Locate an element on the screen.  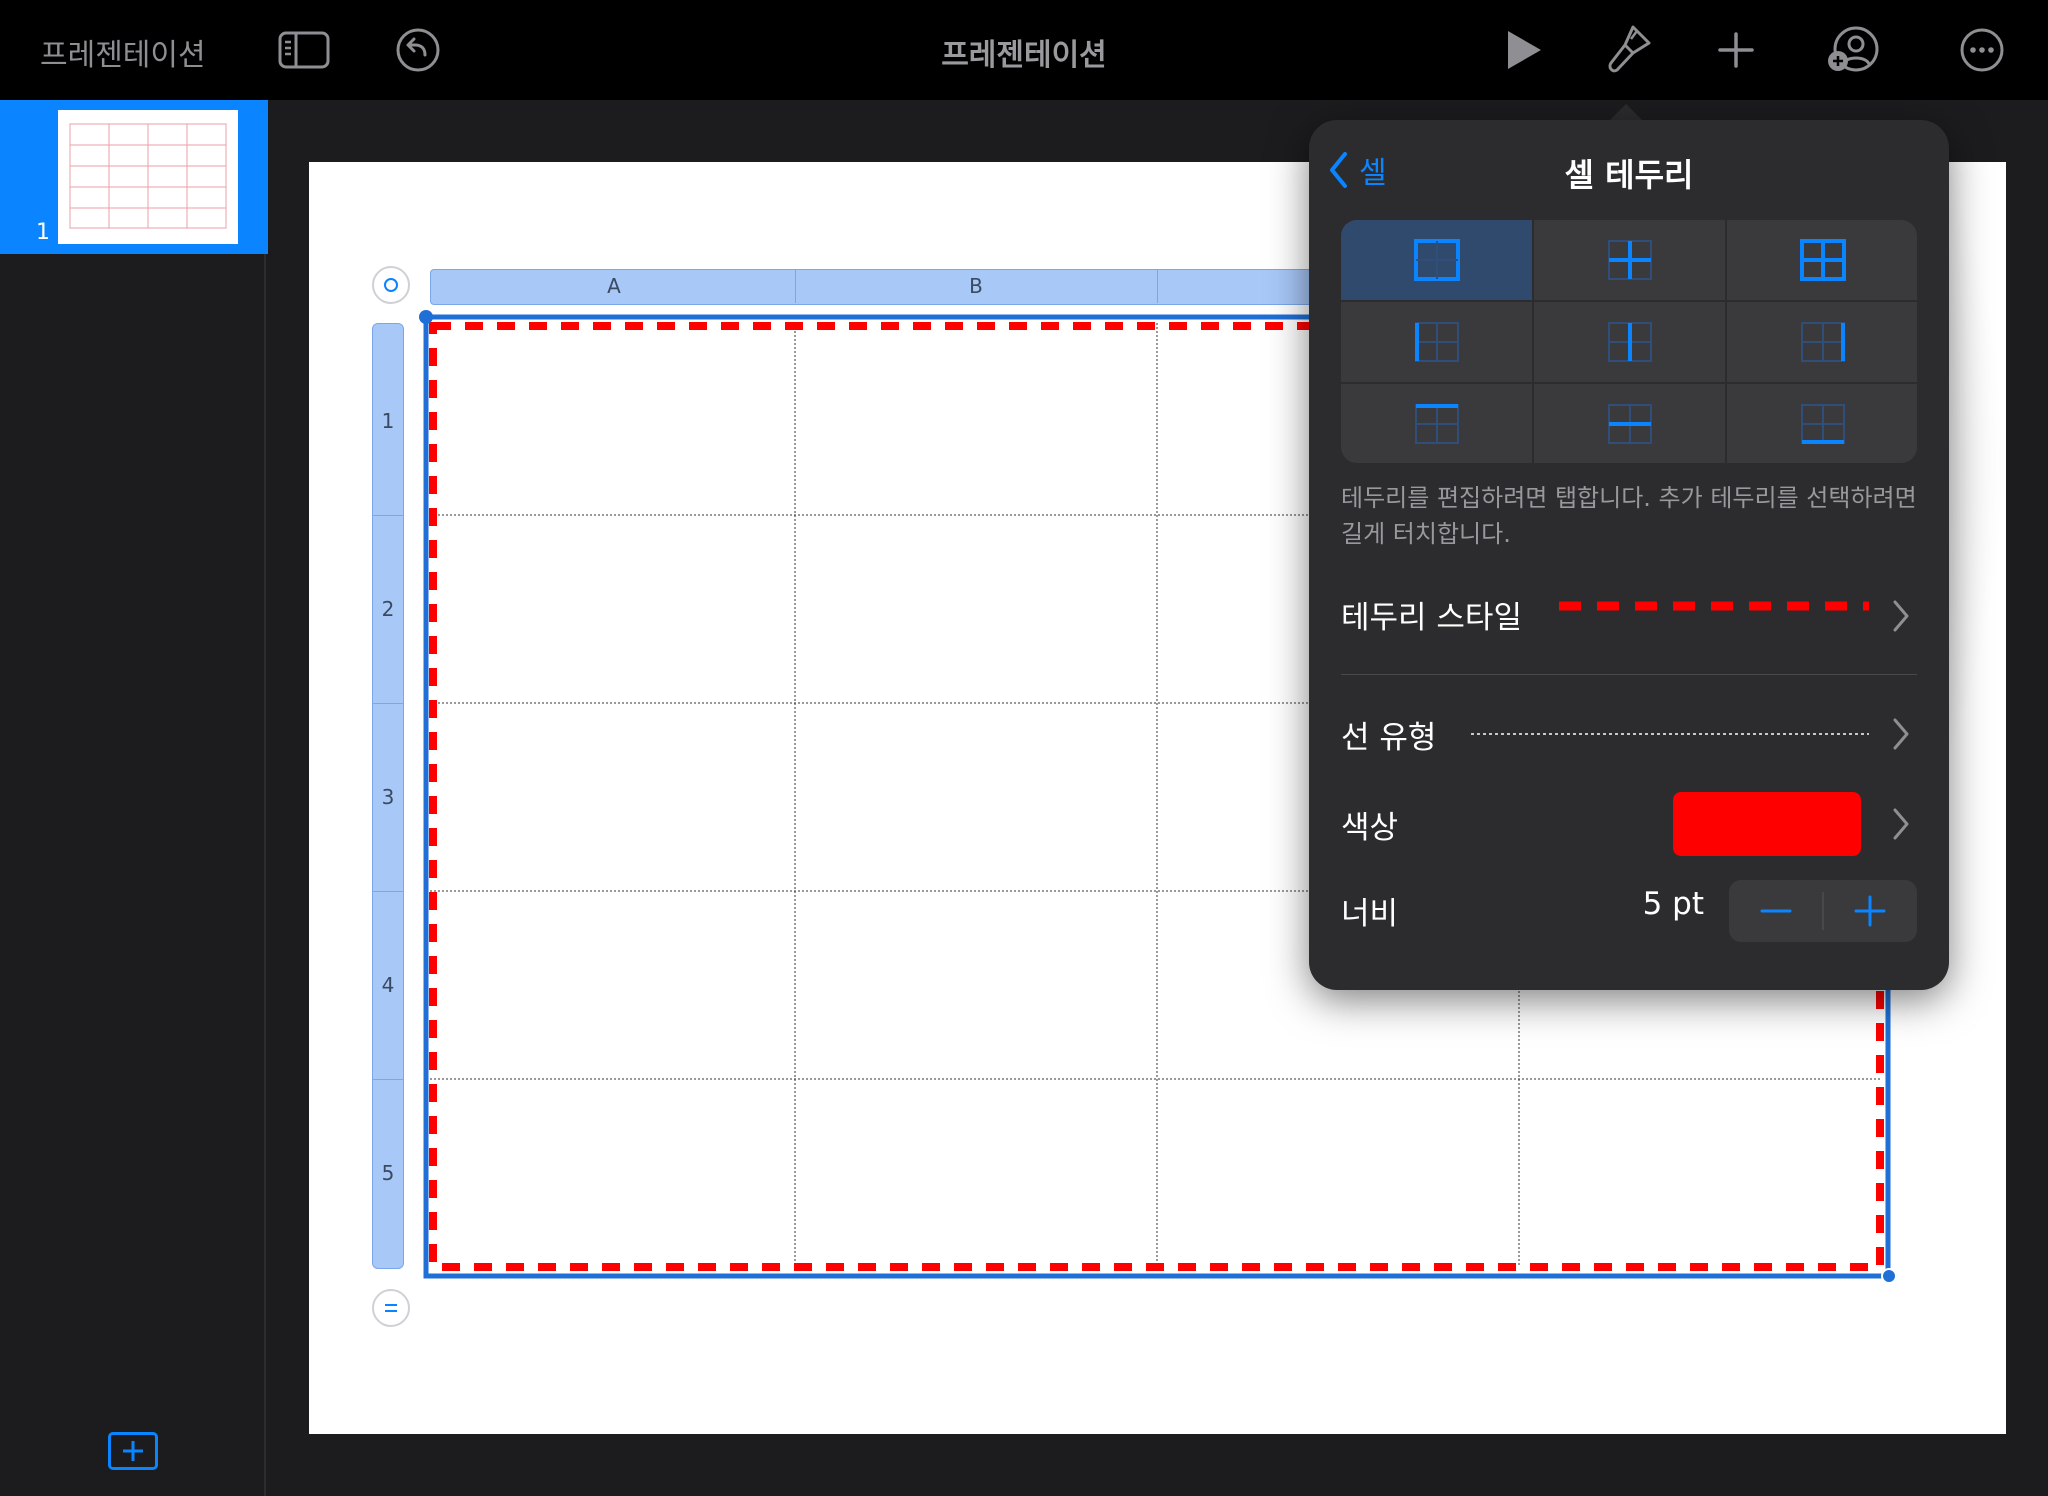
horizontal-inner-border-icon is located at coordinates (1629, 424).